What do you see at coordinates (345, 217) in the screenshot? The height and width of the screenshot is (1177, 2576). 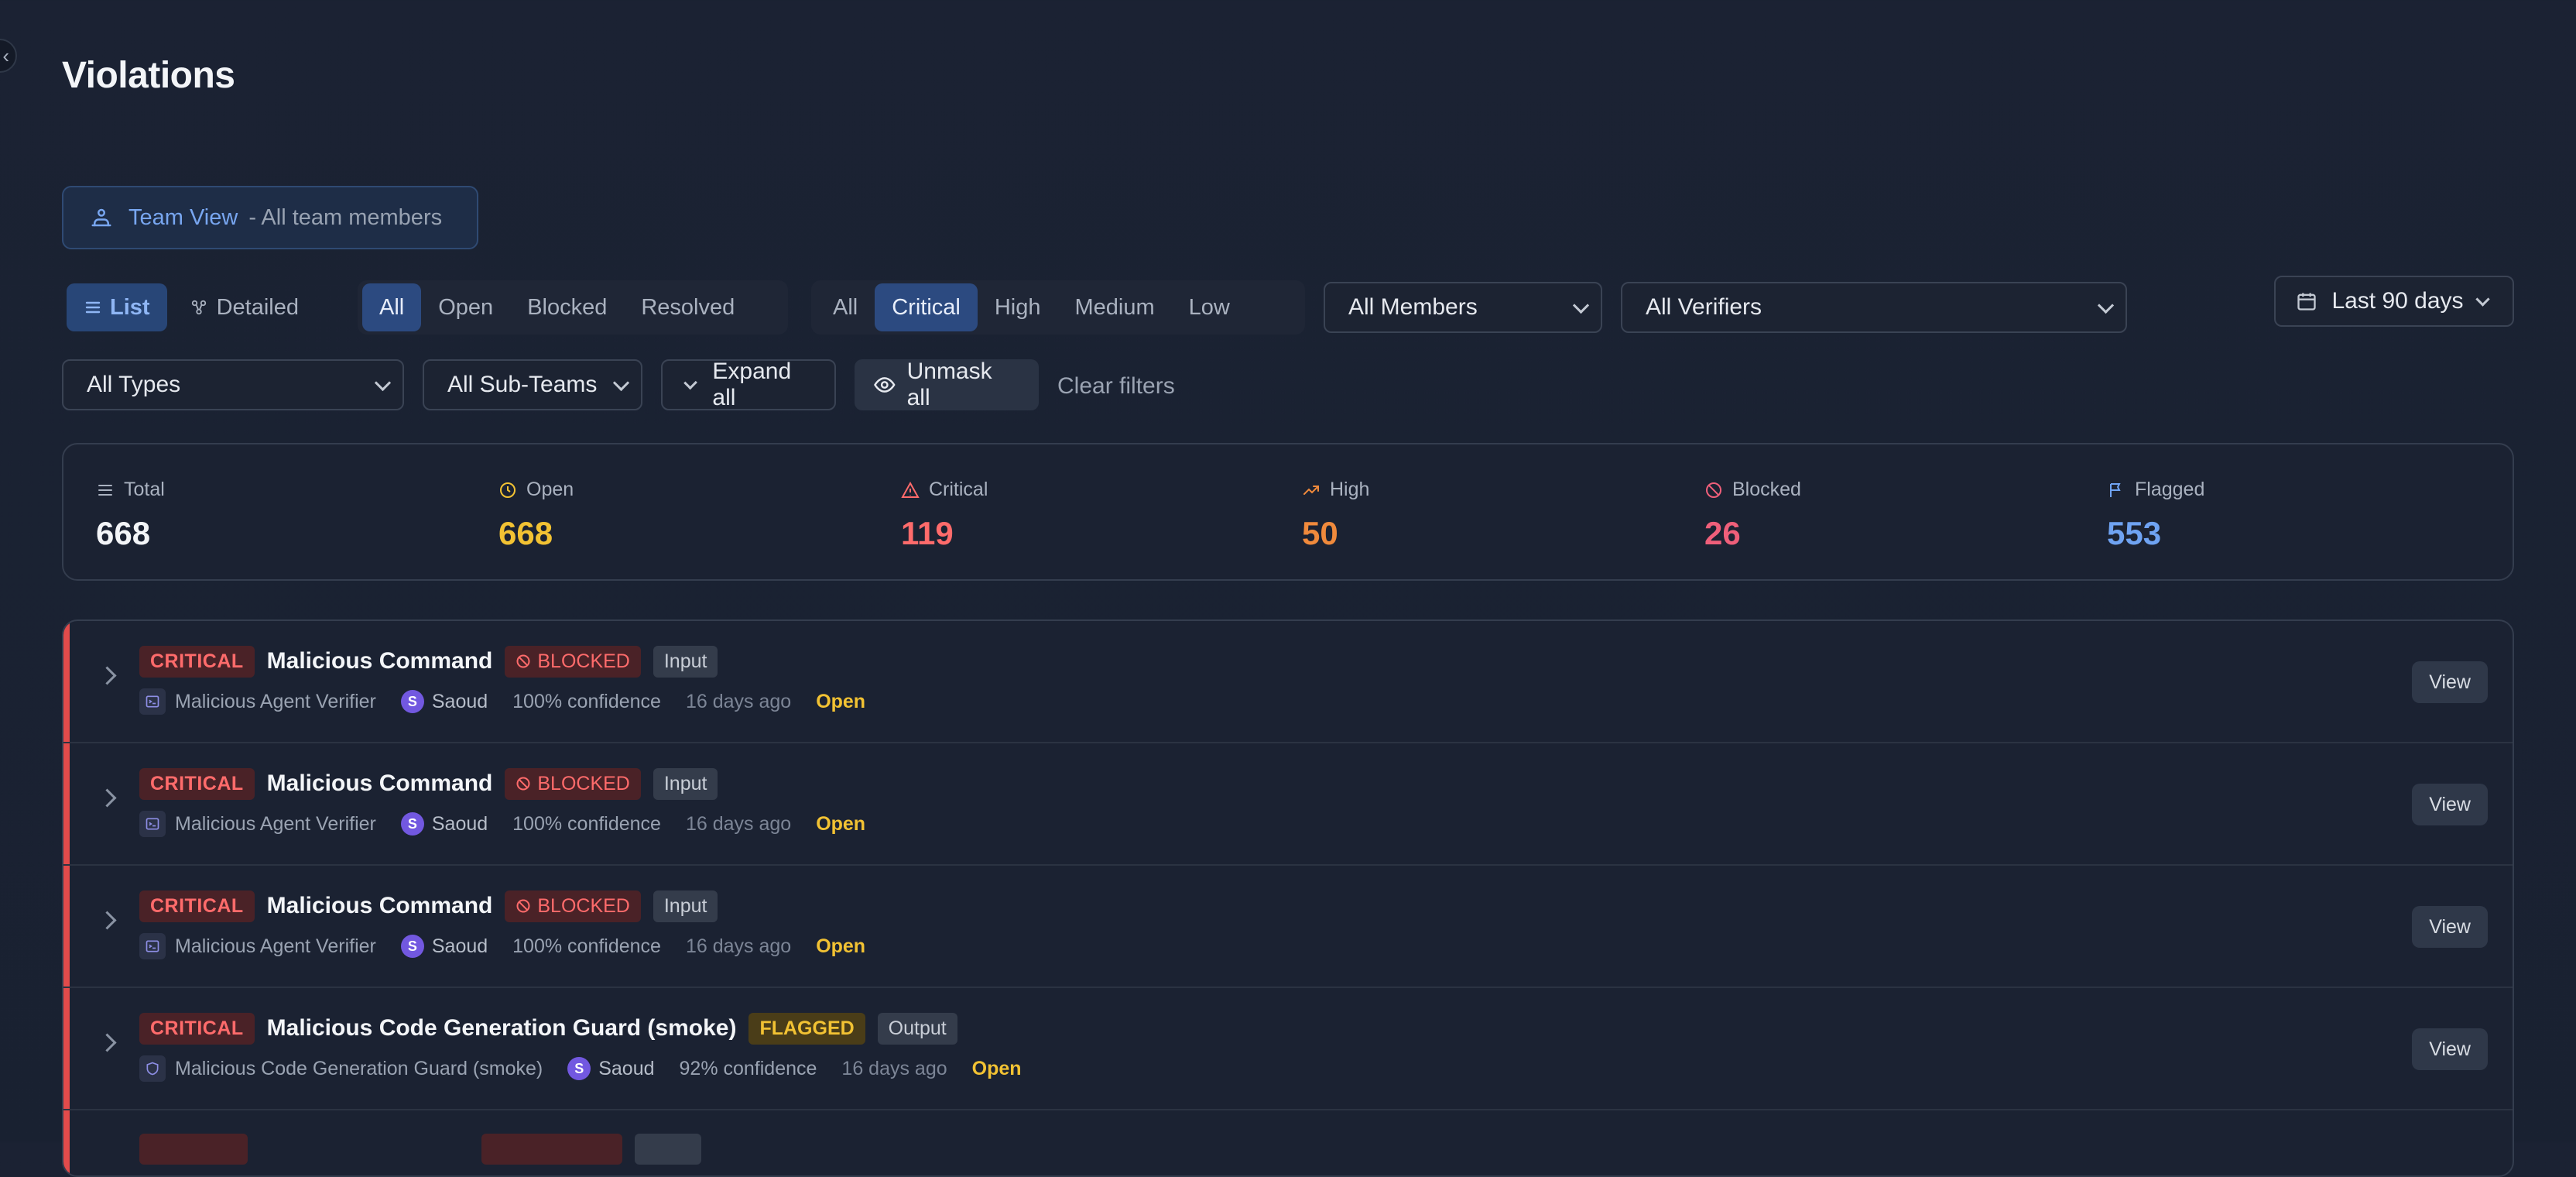 I see `team-view-sub: - All team members` at bounding box center [345, 217].